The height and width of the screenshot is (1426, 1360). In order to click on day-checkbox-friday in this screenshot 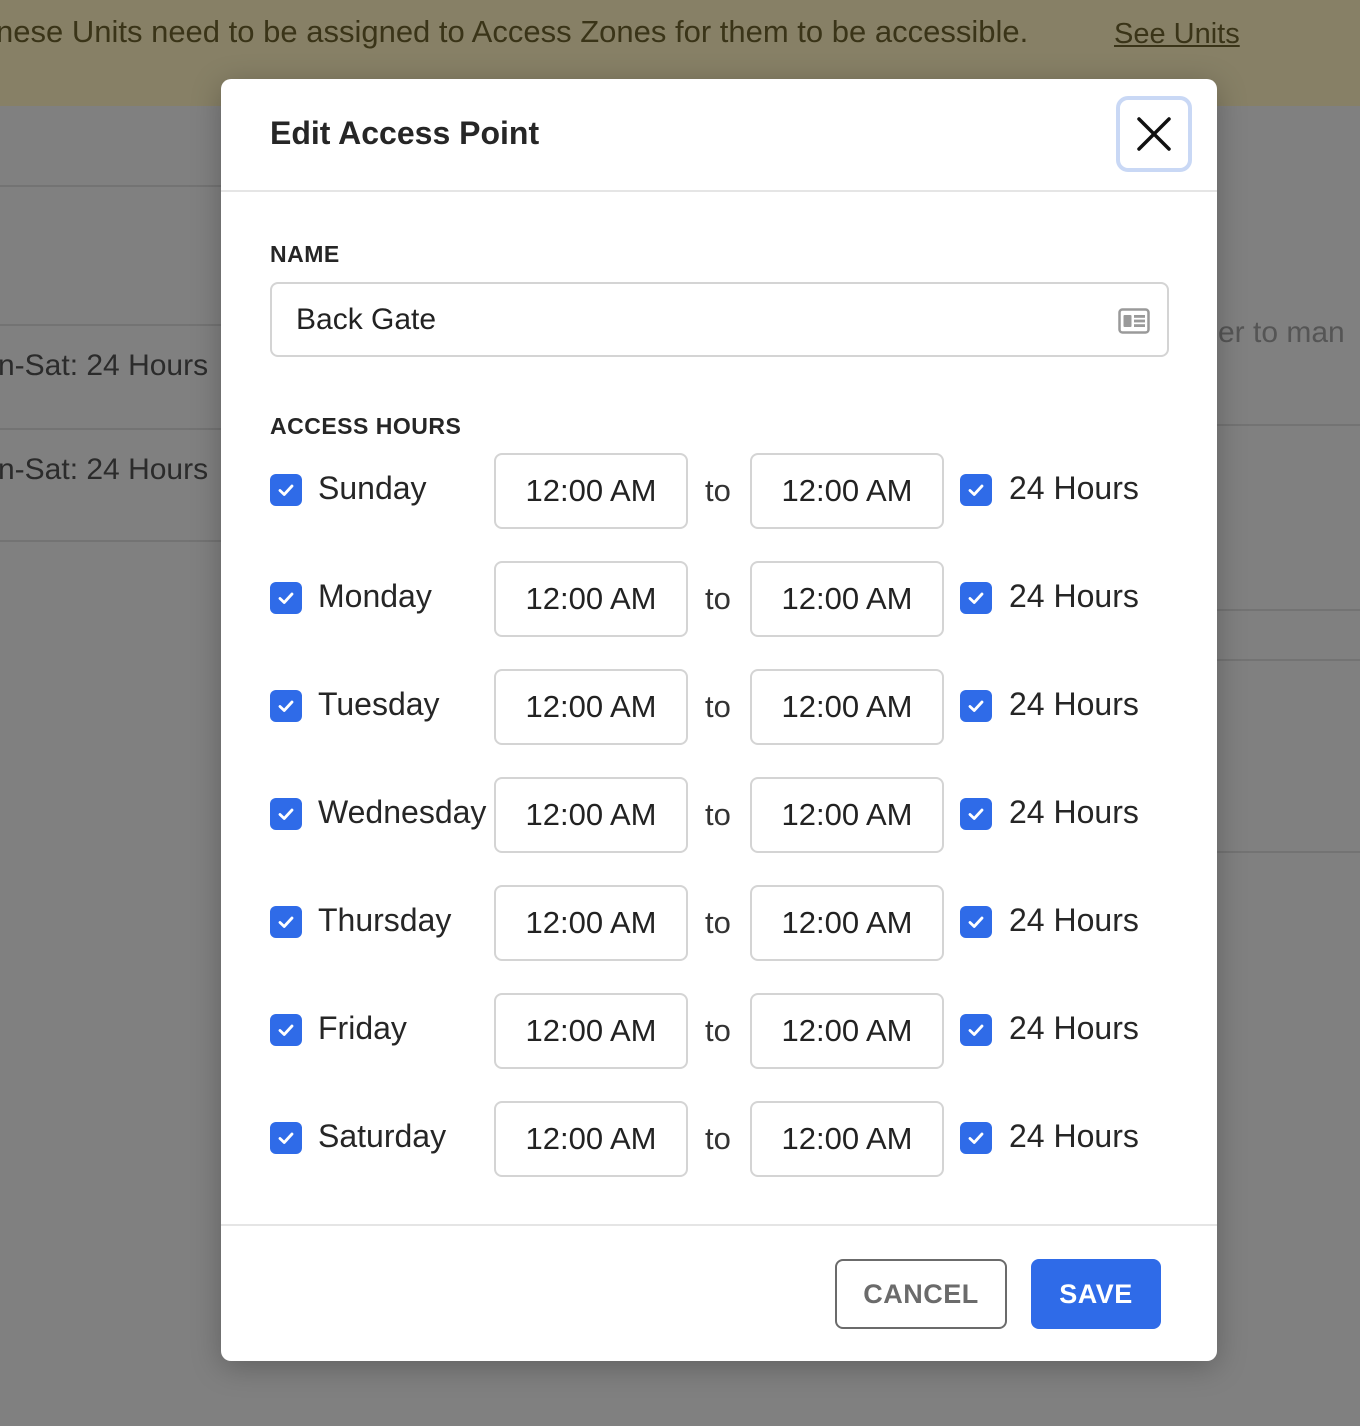, I will do `click(286, 1030)`.